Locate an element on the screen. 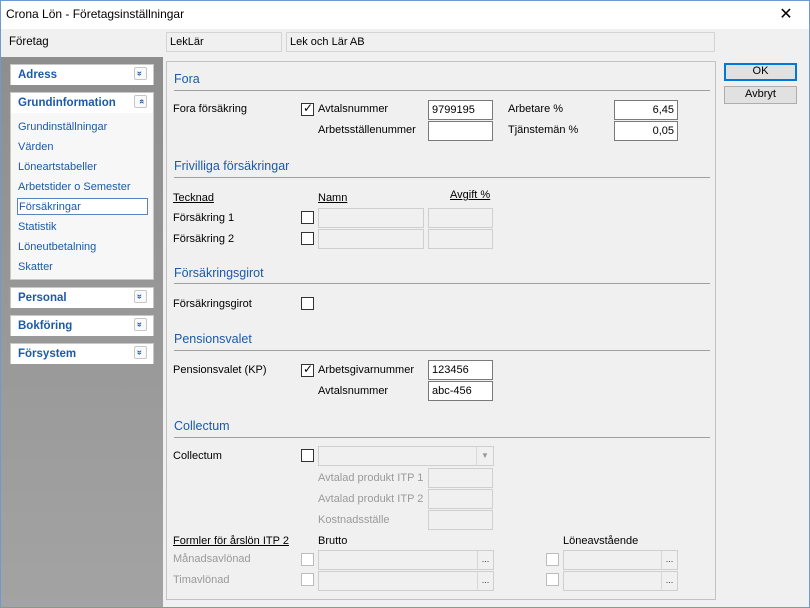 The width and height of the screenshot is (810, 608). fora-avtal-label: Avtalsnummer is located at coordinates (353, 109).